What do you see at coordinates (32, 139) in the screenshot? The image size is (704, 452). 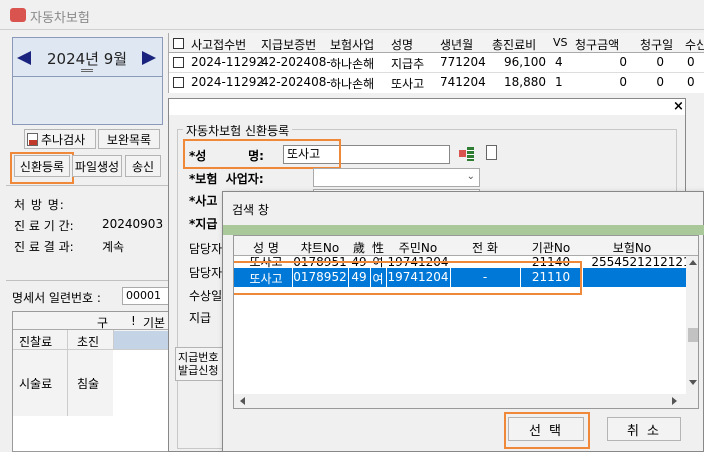 I see `document-icon` at bounding box center [32, 139].